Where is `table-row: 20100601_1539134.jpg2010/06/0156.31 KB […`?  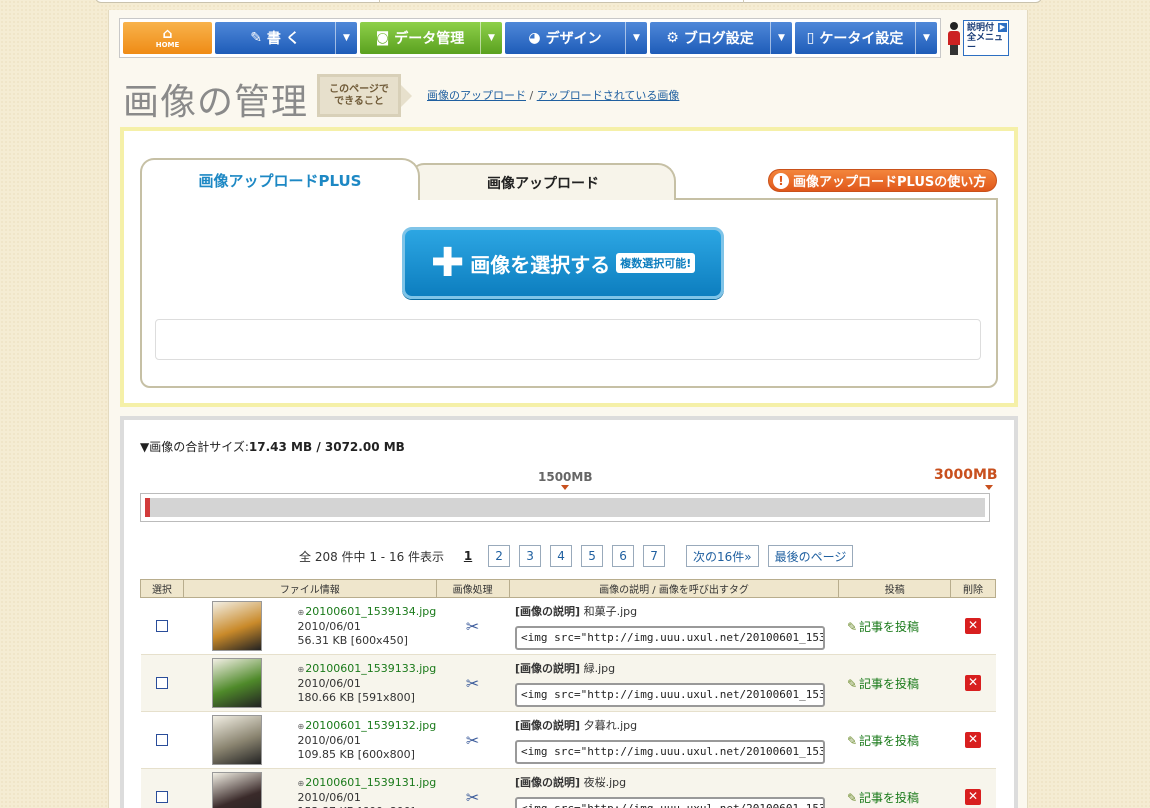
table-row: 20100601_1539134.jpg2010/06/0156.31 KB [… is located at coordinates (568, 626).